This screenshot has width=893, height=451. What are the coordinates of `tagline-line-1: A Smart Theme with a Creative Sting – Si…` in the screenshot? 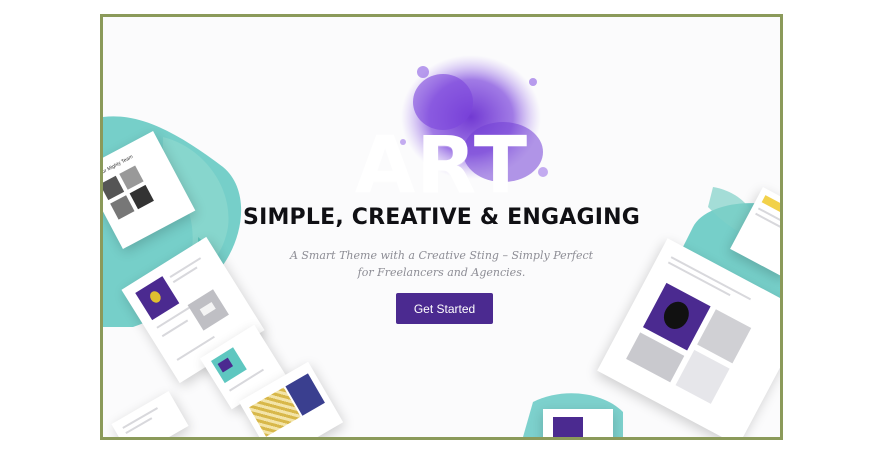 It's located at (441, 255).